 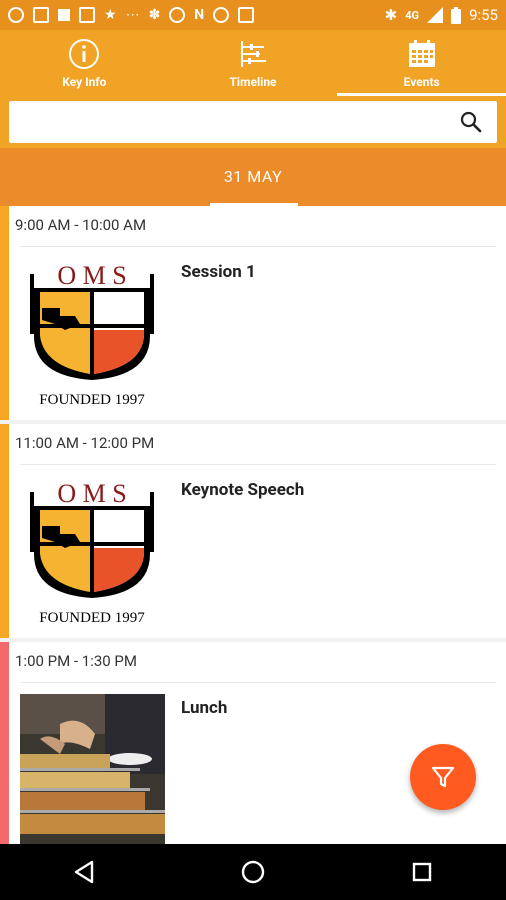 I want to click on tab-key-info: Key Info, so click(x=84, y=63).